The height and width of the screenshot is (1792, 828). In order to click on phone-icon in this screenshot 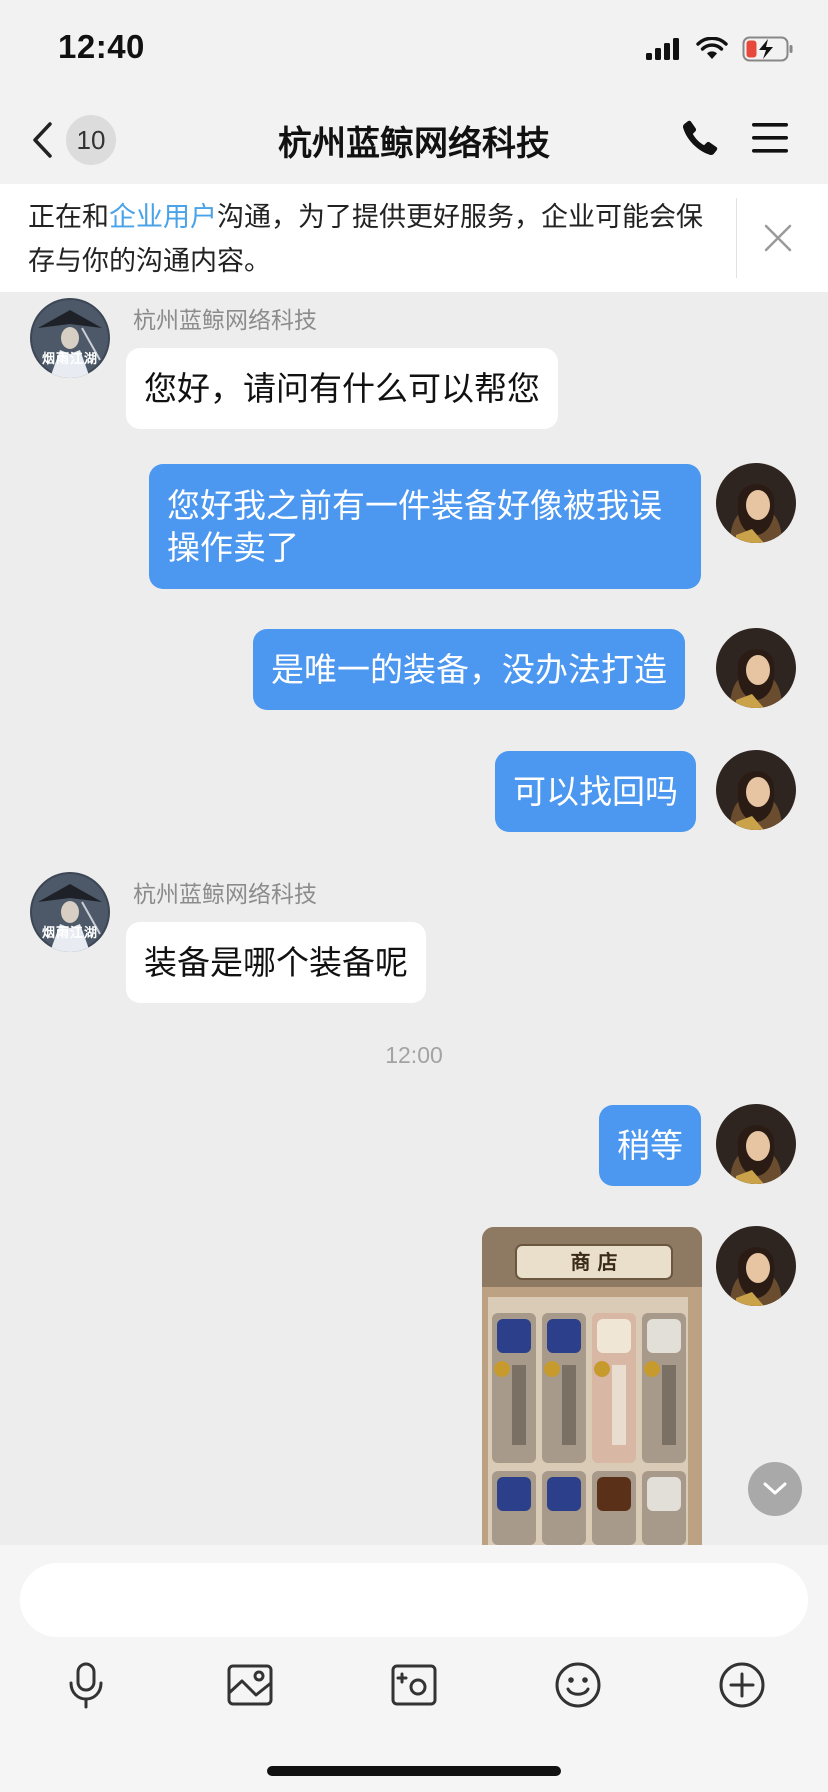, I will do `click(700, 138)`.